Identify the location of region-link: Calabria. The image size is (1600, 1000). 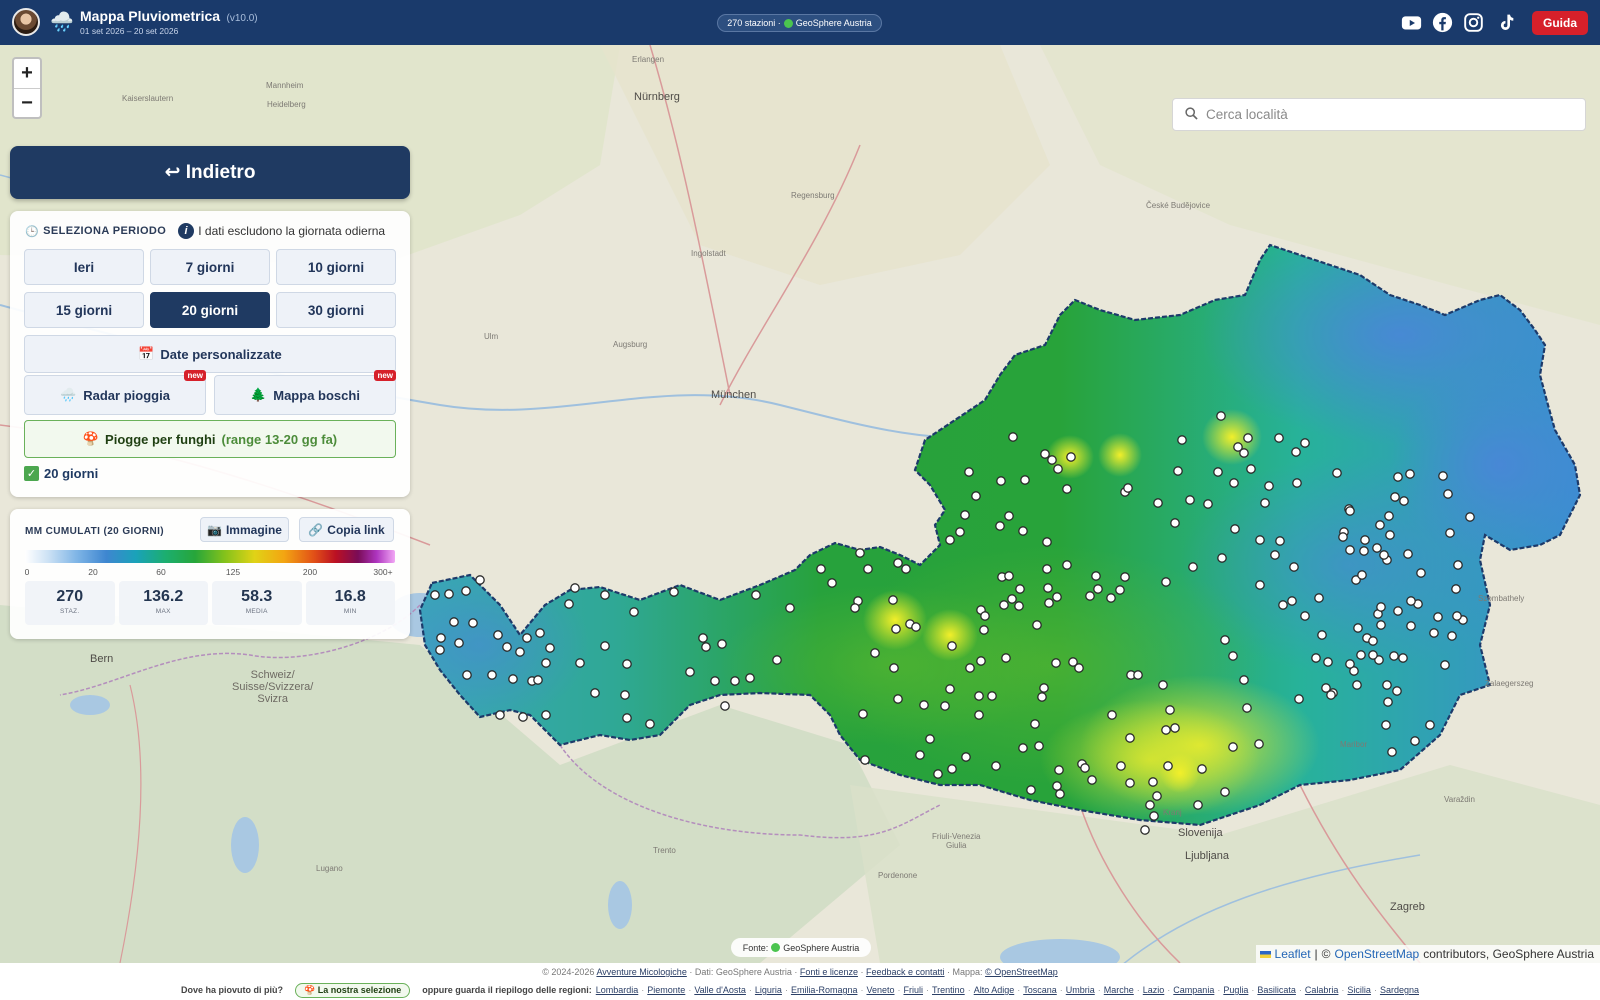
(1322, 990).